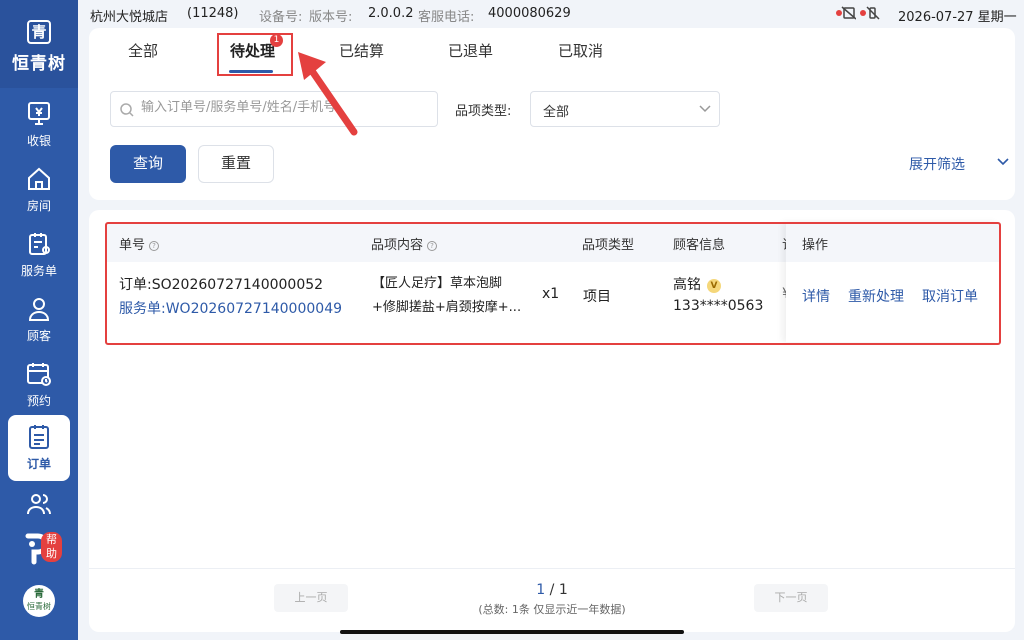 Image resolution: width=1024 pixels, height=640 pixels. I want to click on avatar-label: 恒青树, so click(39, 606).